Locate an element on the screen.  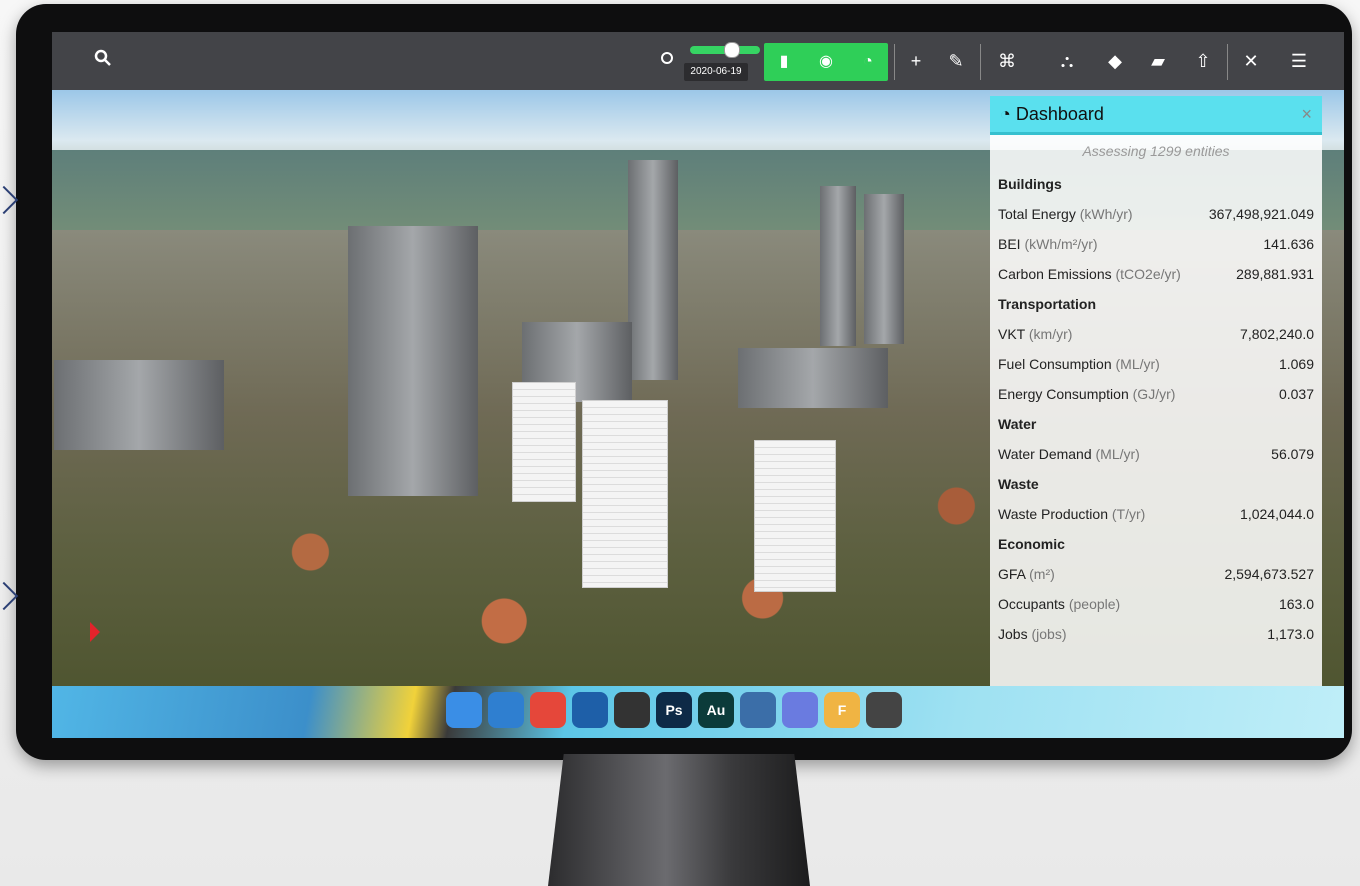
metric-row: Occupants (people) 163.0 is located at coordinates (1156, 604).